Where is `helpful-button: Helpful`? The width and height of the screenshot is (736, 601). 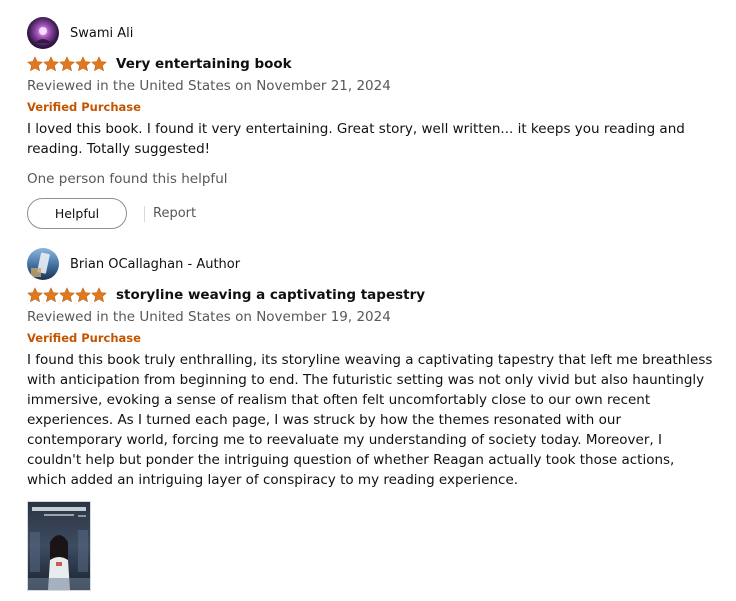 helpful-button: Helpful is located at coordinates (77, 213).